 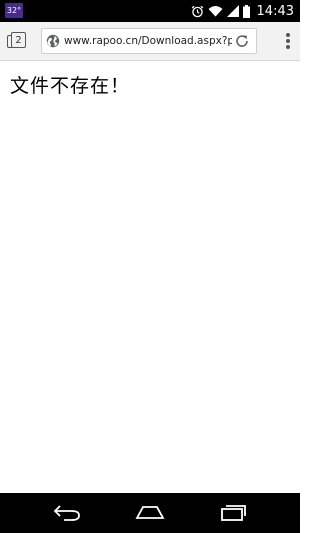 I want to click on tab-switcher-button: 2, so click(x=18, y=41).